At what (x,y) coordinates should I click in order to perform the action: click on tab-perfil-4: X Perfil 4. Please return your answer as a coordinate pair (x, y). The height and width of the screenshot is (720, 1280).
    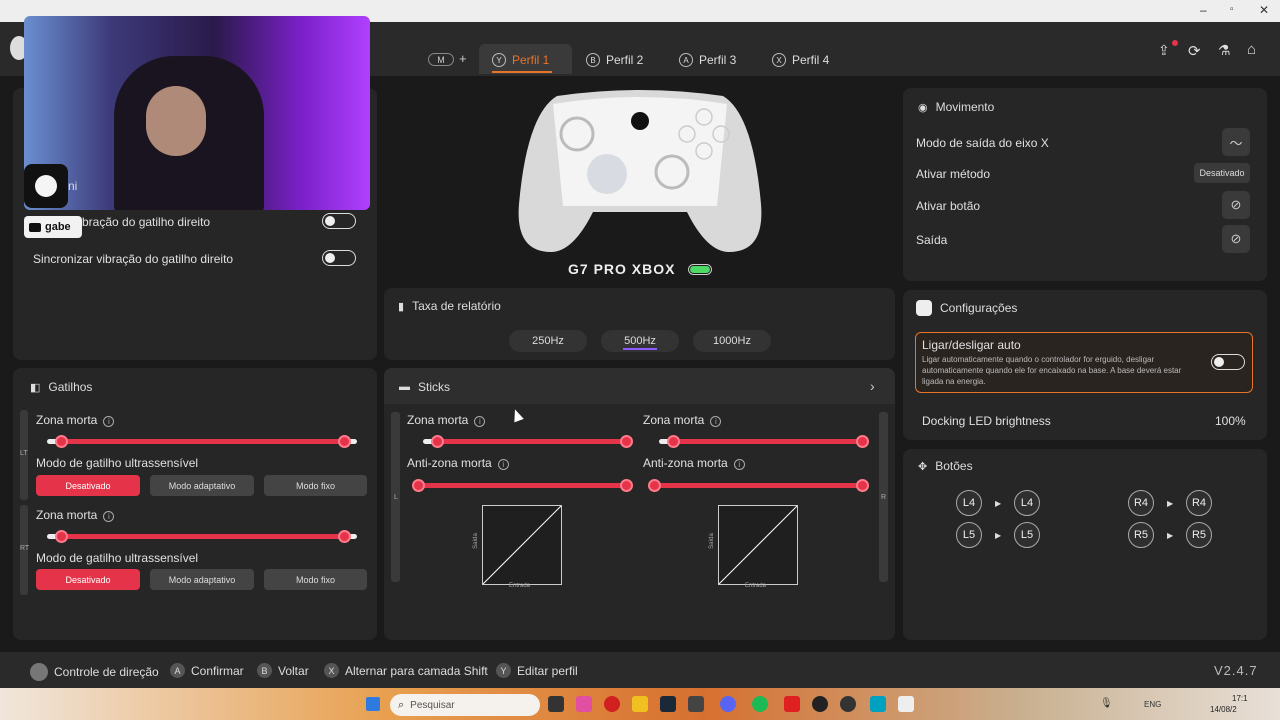
    Looking at the image, I should click on (800, 60).